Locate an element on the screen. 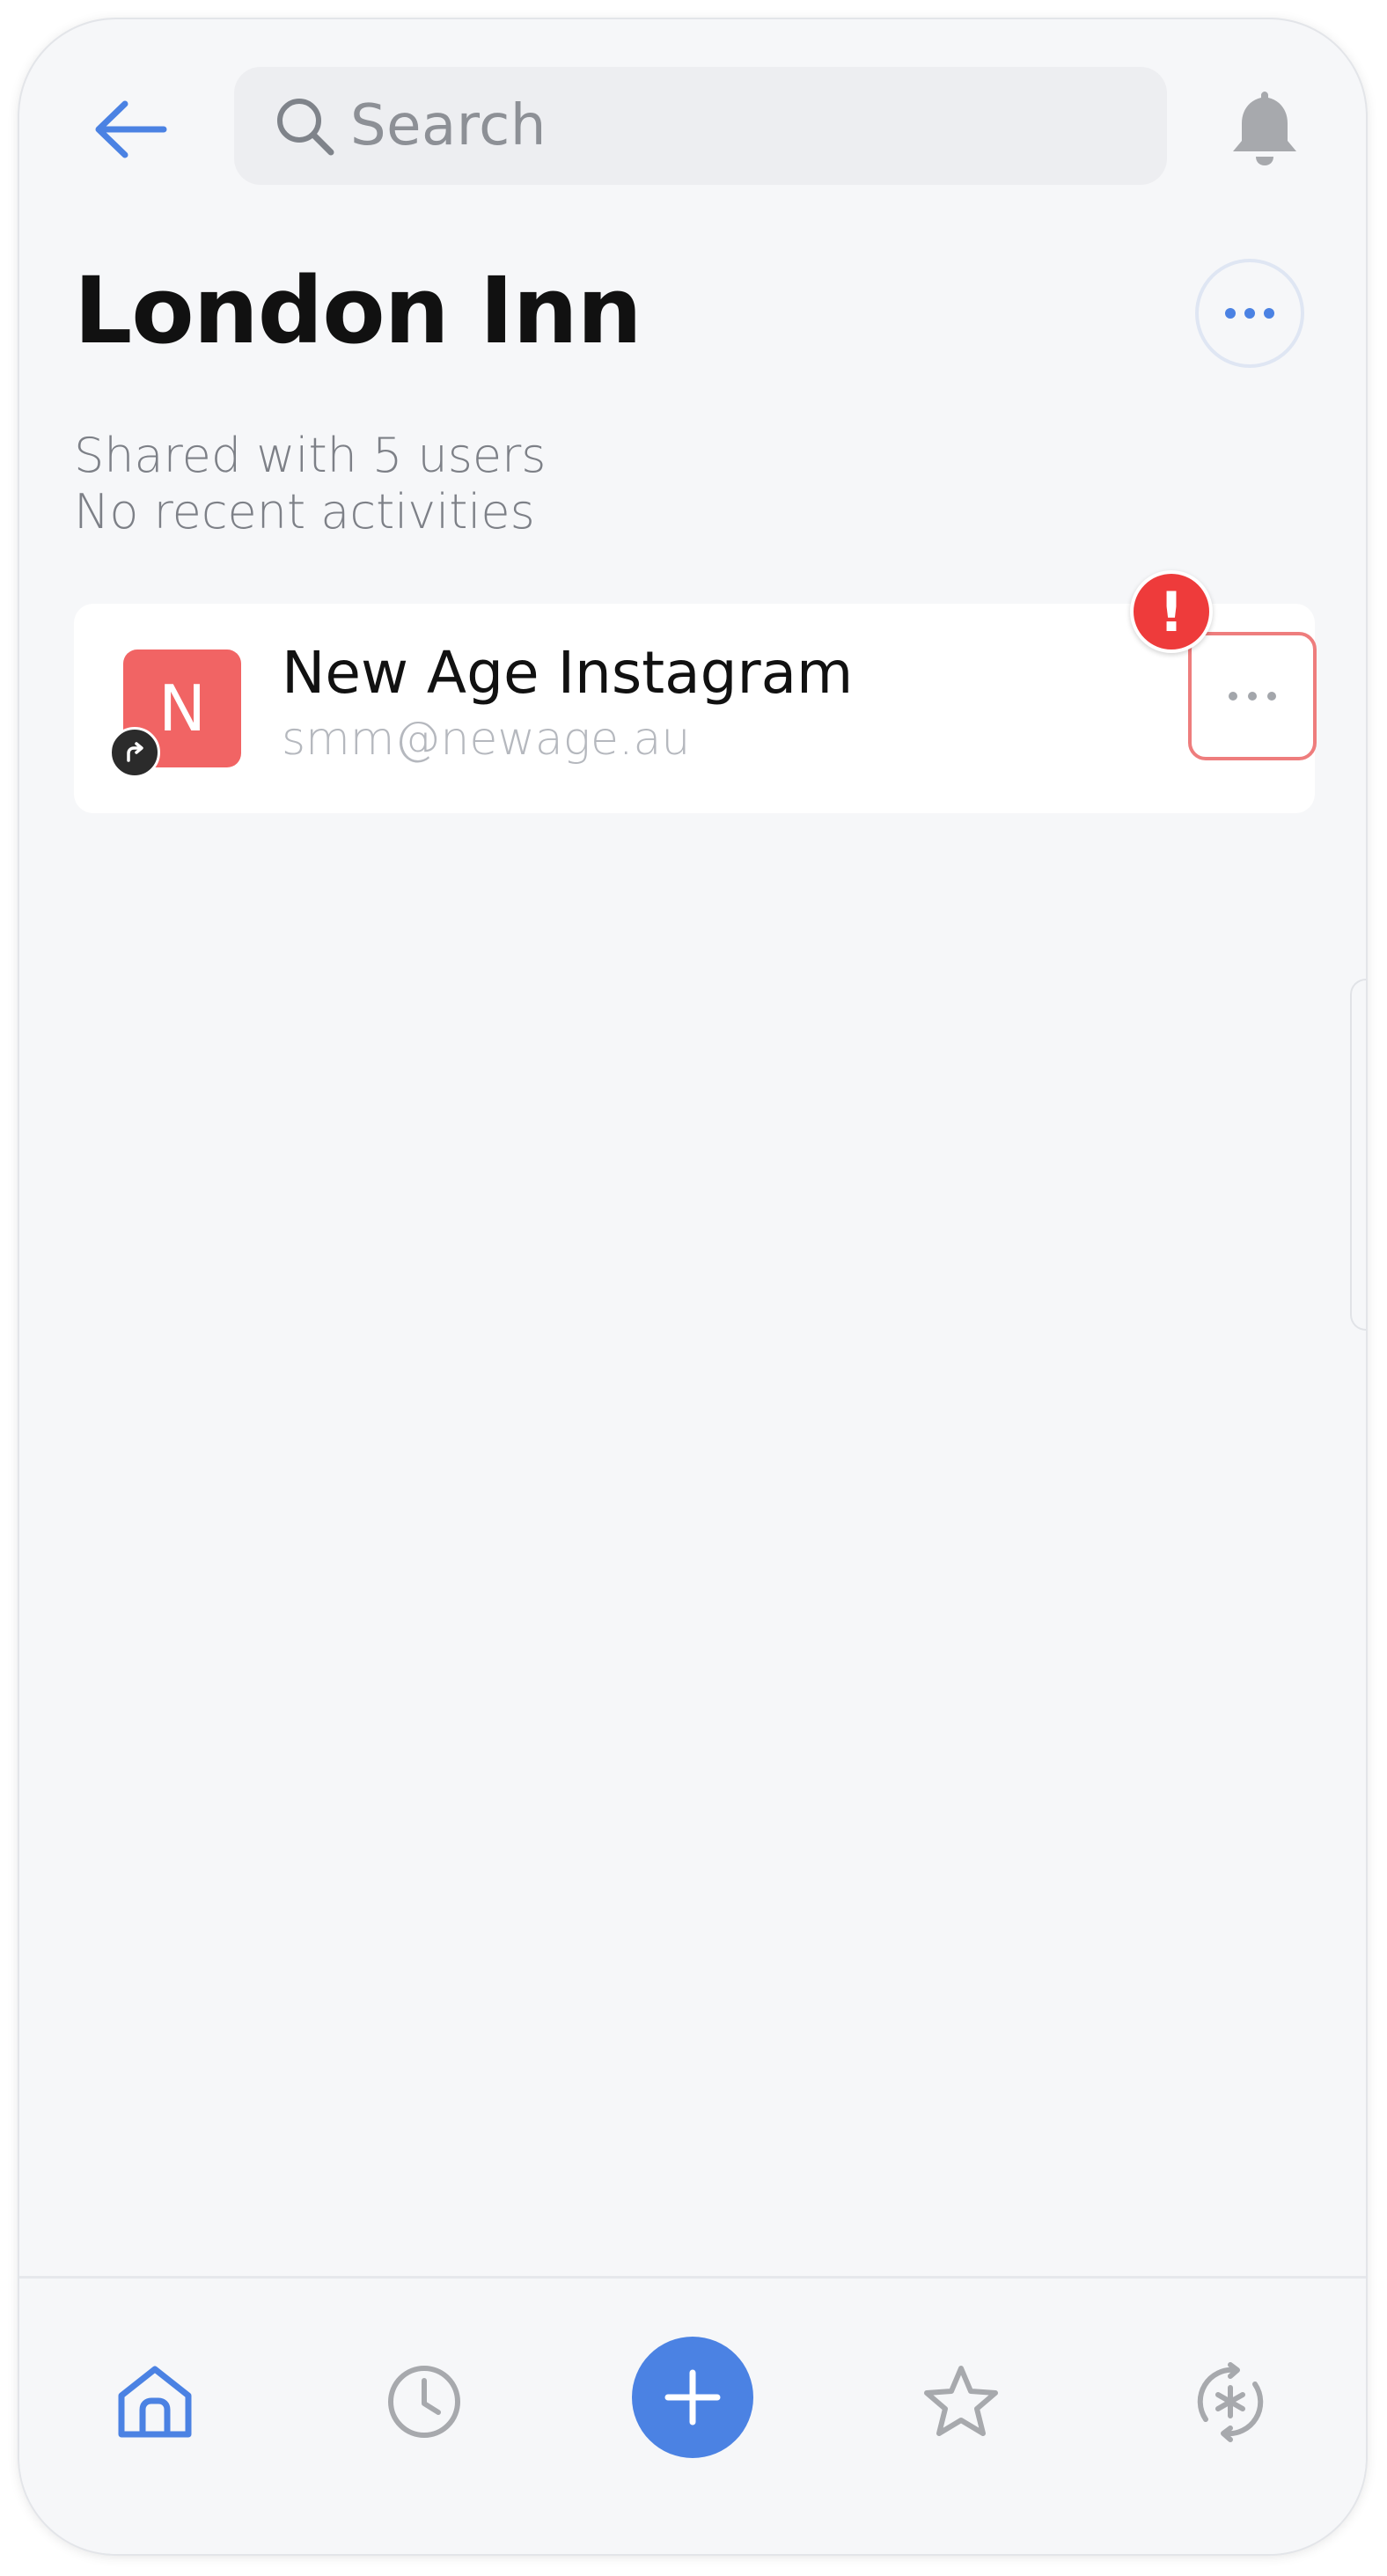 This screenshot has height=2576, width=1387. nav-generator-button is located at coordinates (1230, 2401).